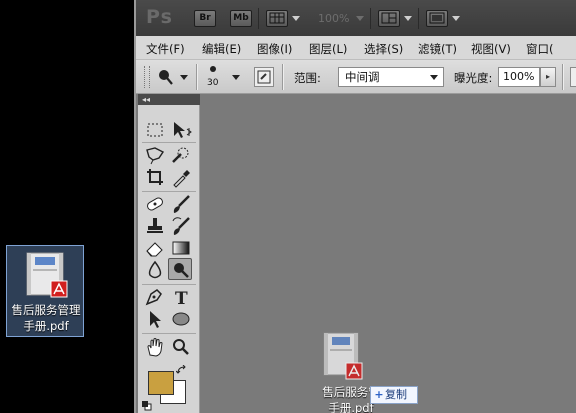 Image resolution: width=576 pixels, height=413 pixels. I want to click on menu-select: 选择(S), so click(383, 49).